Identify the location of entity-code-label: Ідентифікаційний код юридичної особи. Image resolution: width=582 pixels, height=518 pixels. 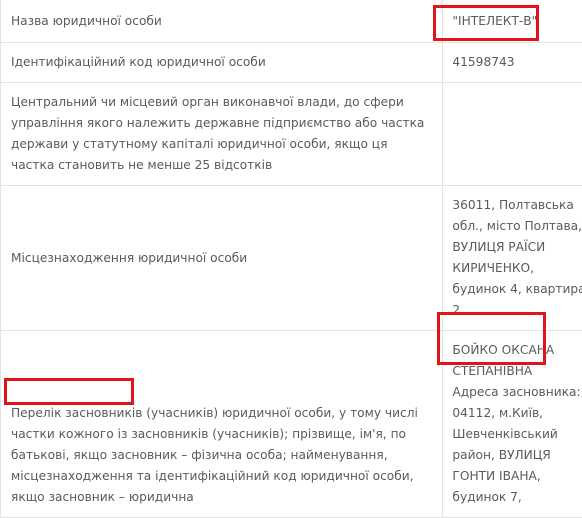
(222, 63).